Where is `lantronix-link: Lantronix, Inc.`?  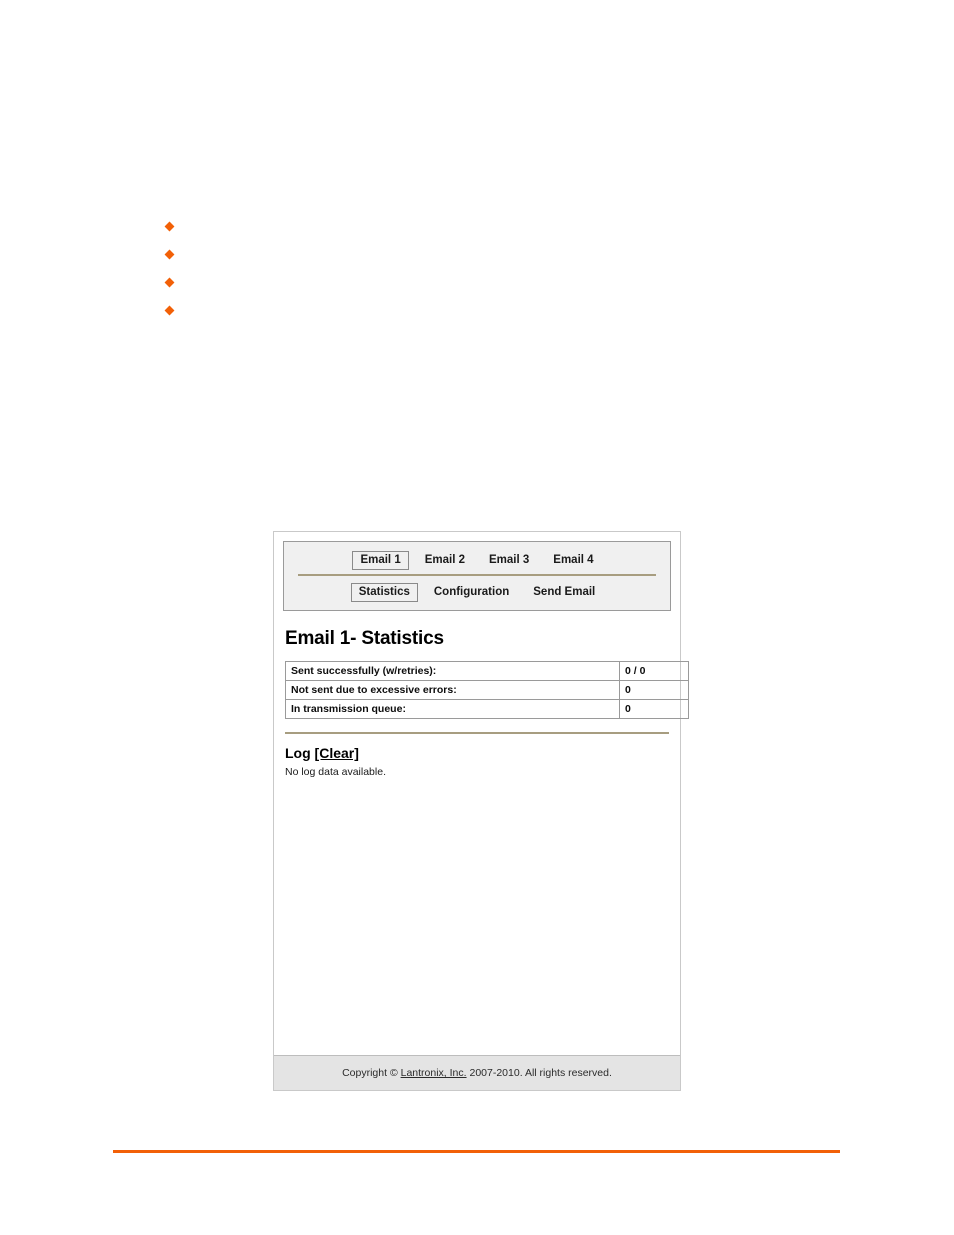
lantronix-link: Lantronix, Inc. is located at coordinates (434, 1073).